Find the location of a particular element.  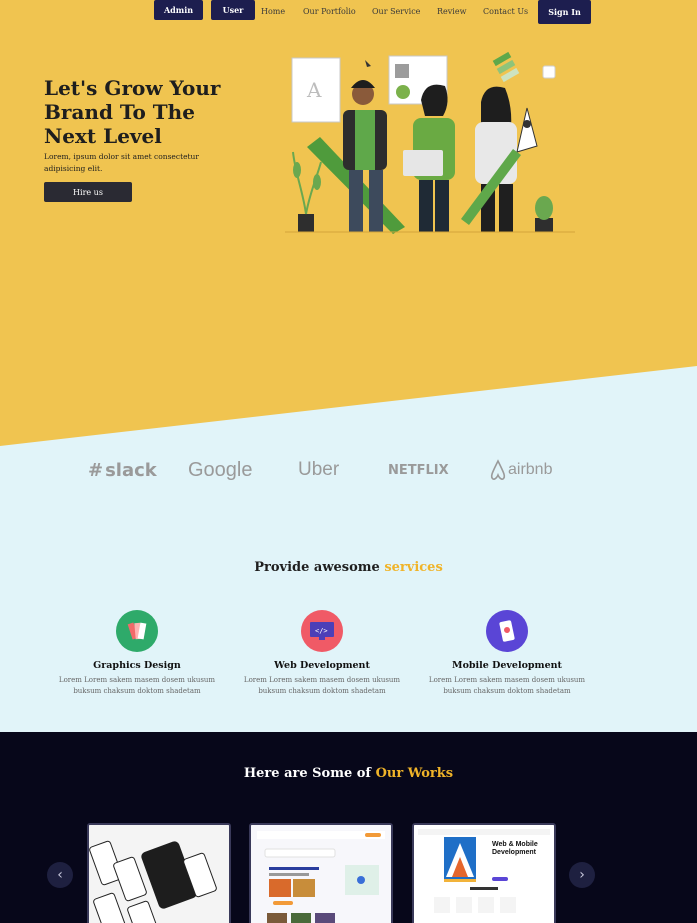

google-logo: Google is located at coordinates (220, 469).